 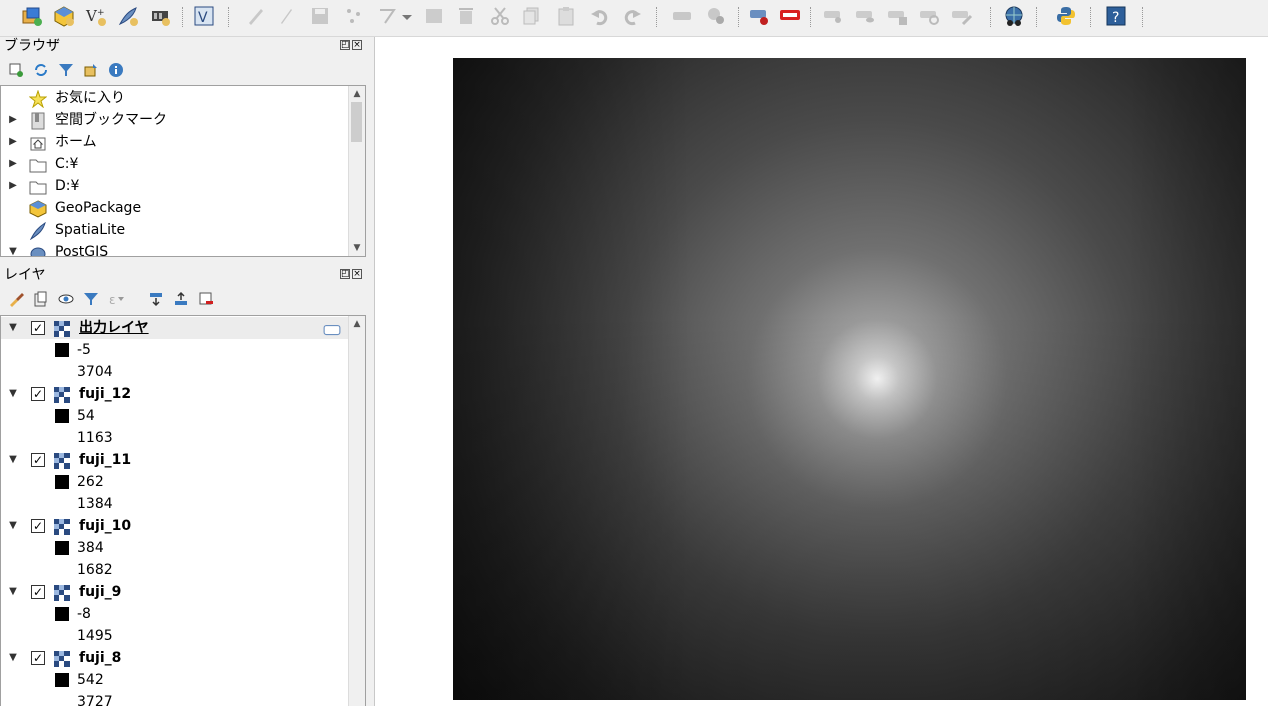 What do you see at coordinates (91, 299) in the screenshot?
I see `filter-legend-icon` at bounding box center [91, 299].